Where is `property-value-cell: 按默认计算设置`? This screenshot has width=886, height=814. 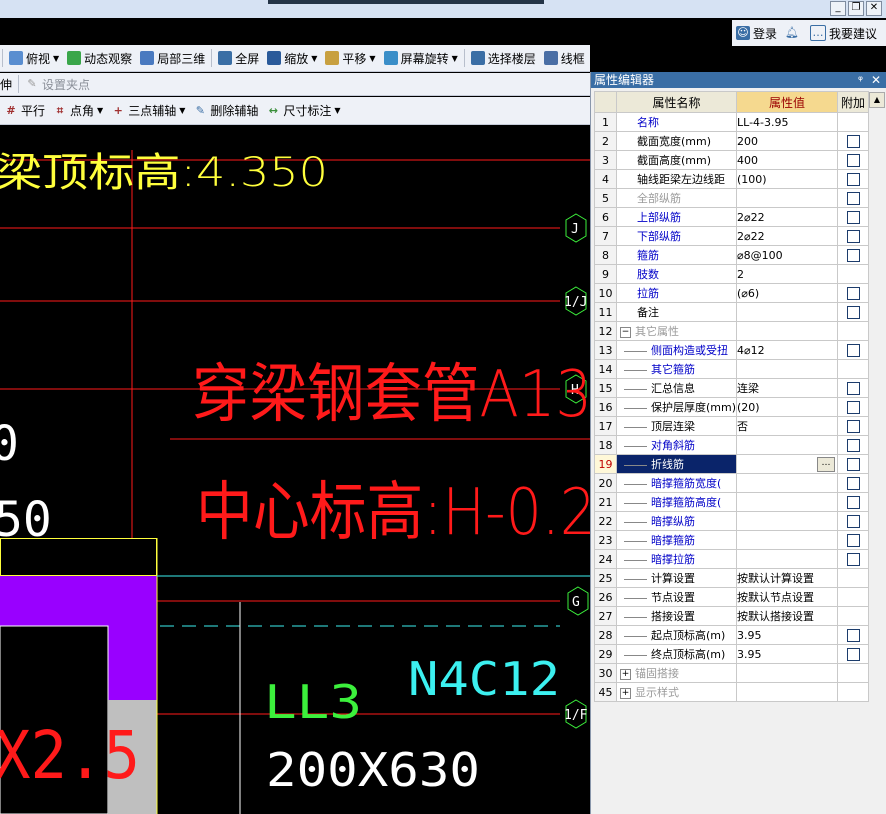
property-value-cell: 按默认计算设置 is located at coordinates (787, 578).